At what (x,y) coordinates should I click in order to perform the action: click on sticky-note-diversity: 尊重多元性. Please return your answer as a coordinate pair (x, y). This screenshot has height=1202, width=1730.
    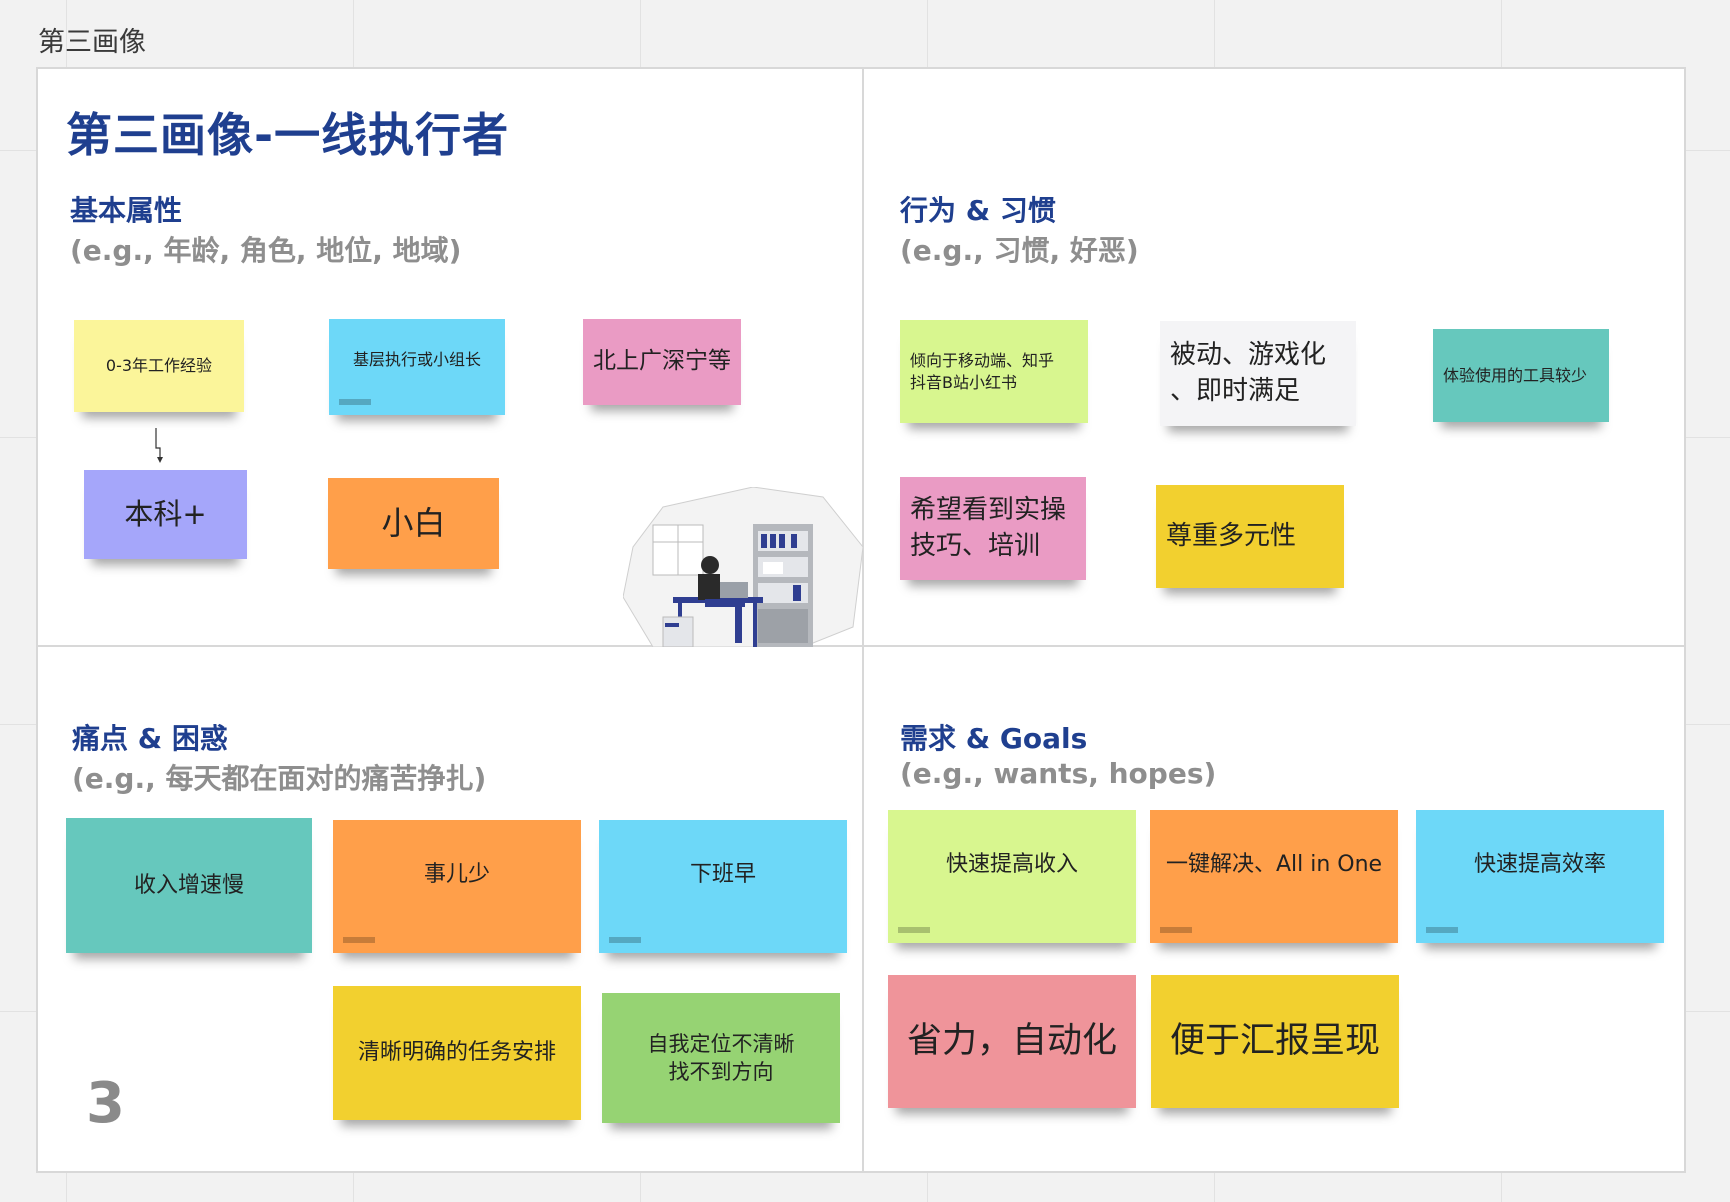
    Looking at the image, I should click on (1250, 536).